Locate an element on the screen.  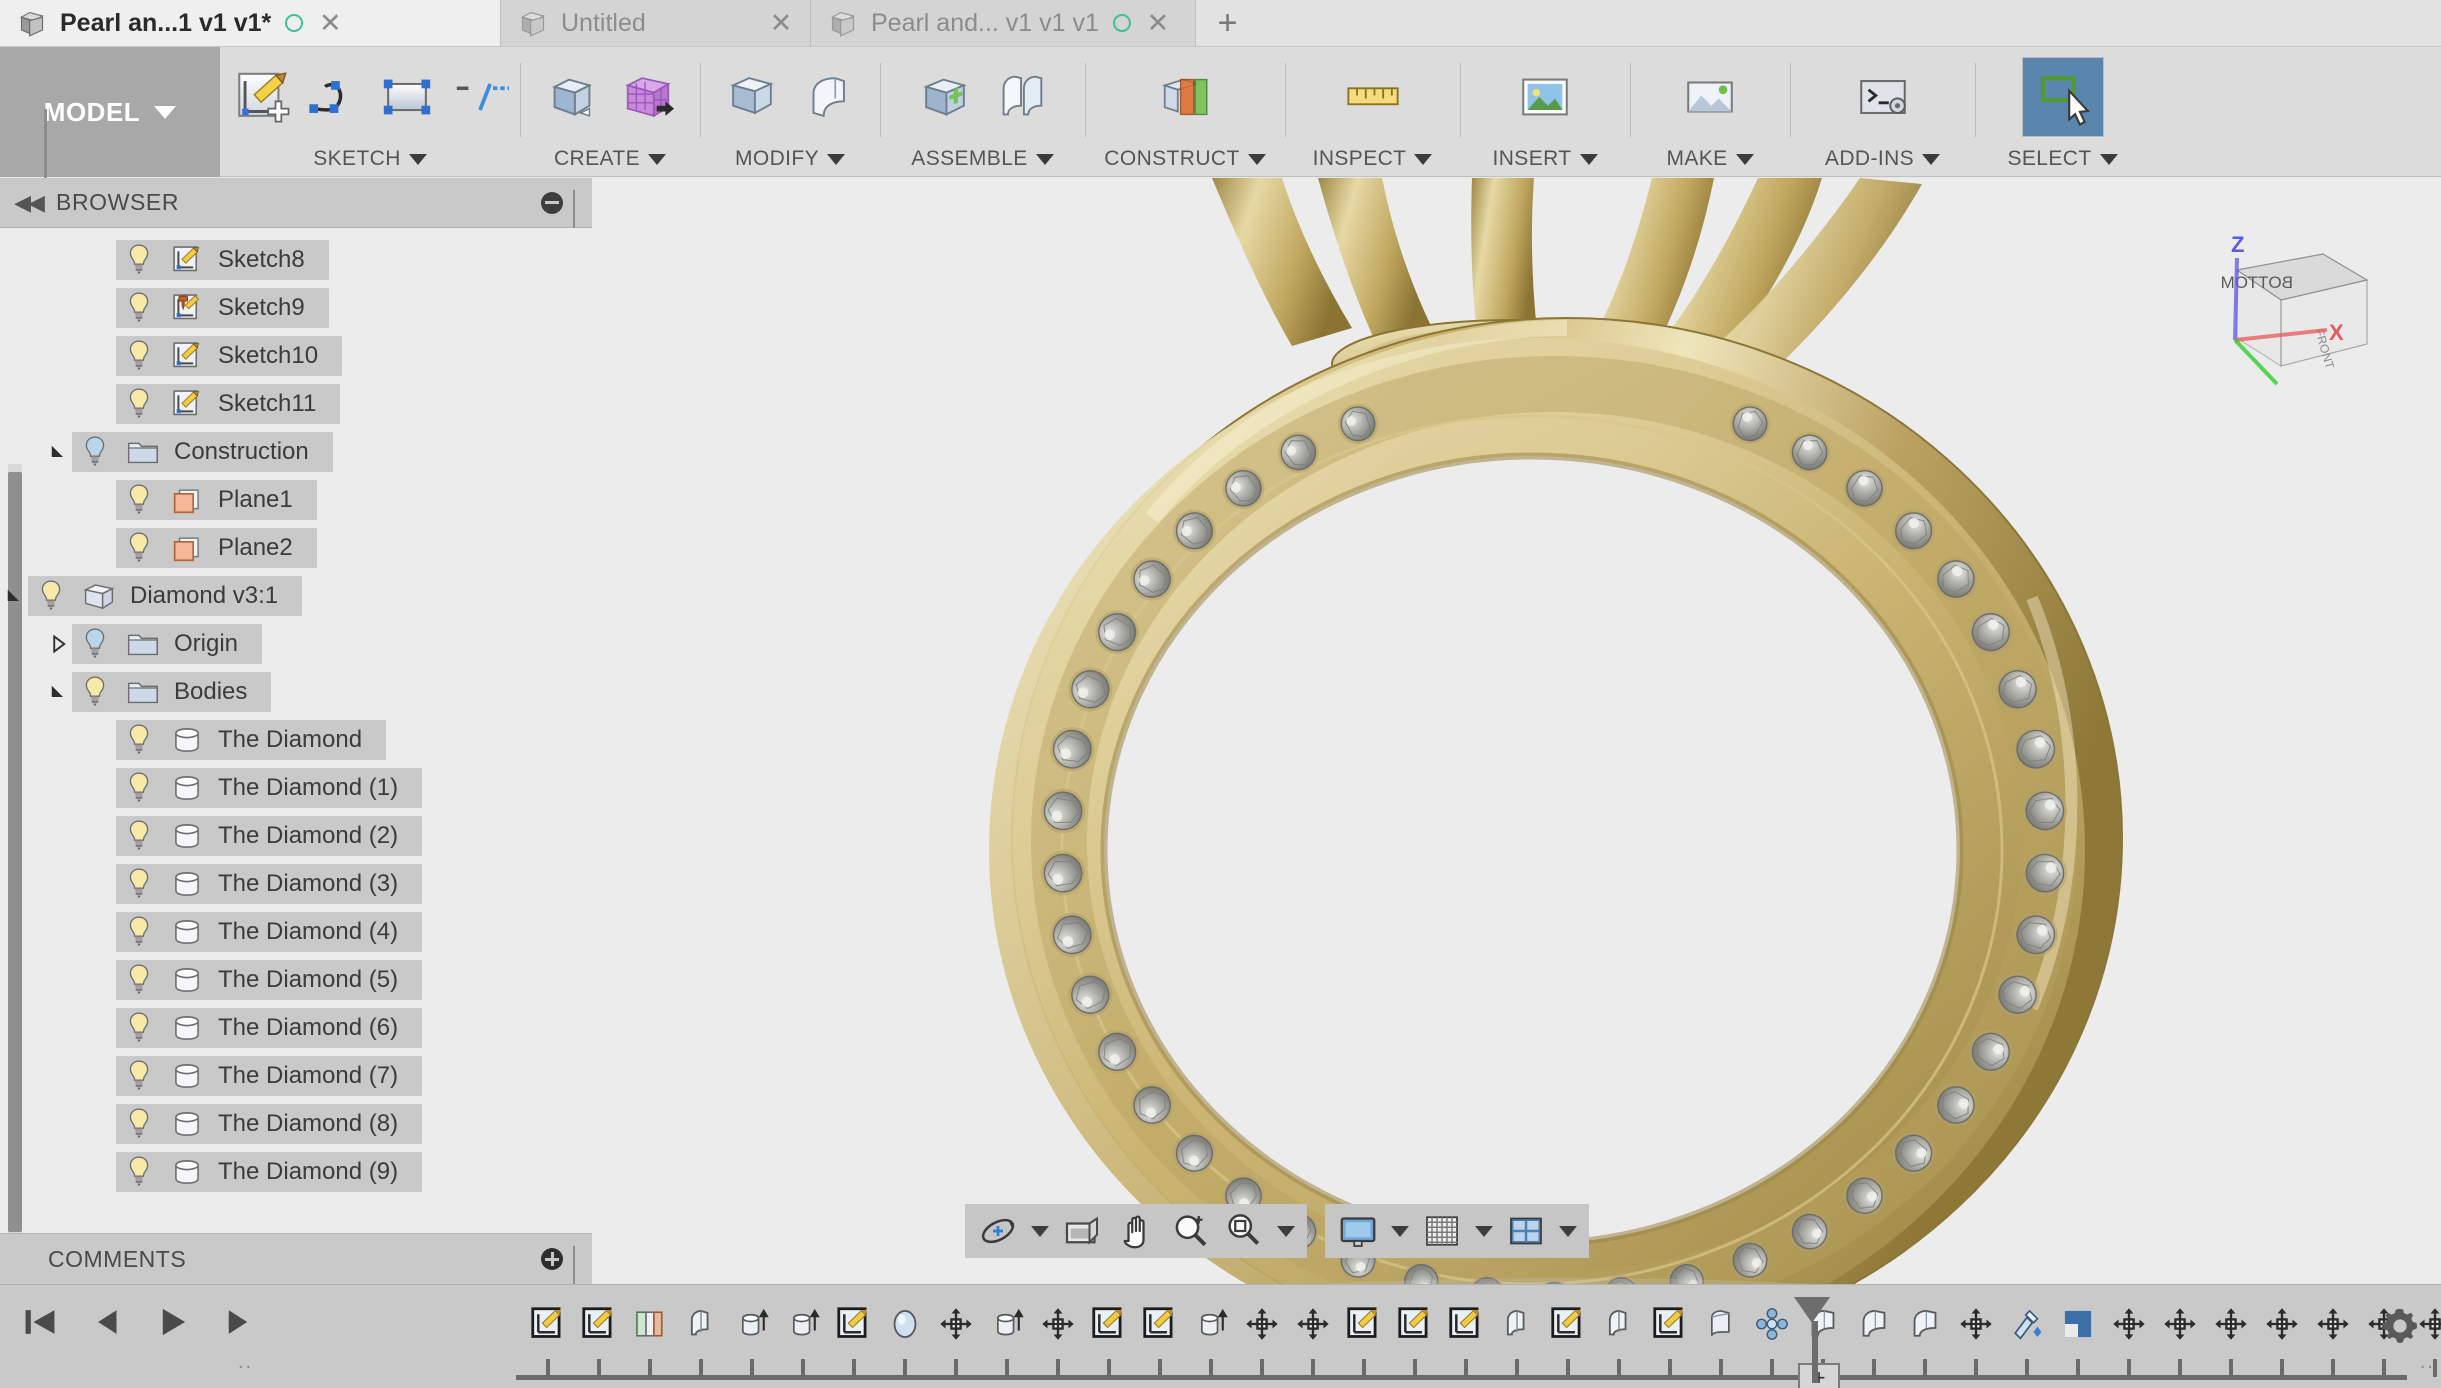
timeline-overflow-left: .. is located at coordinates (245, 1362).